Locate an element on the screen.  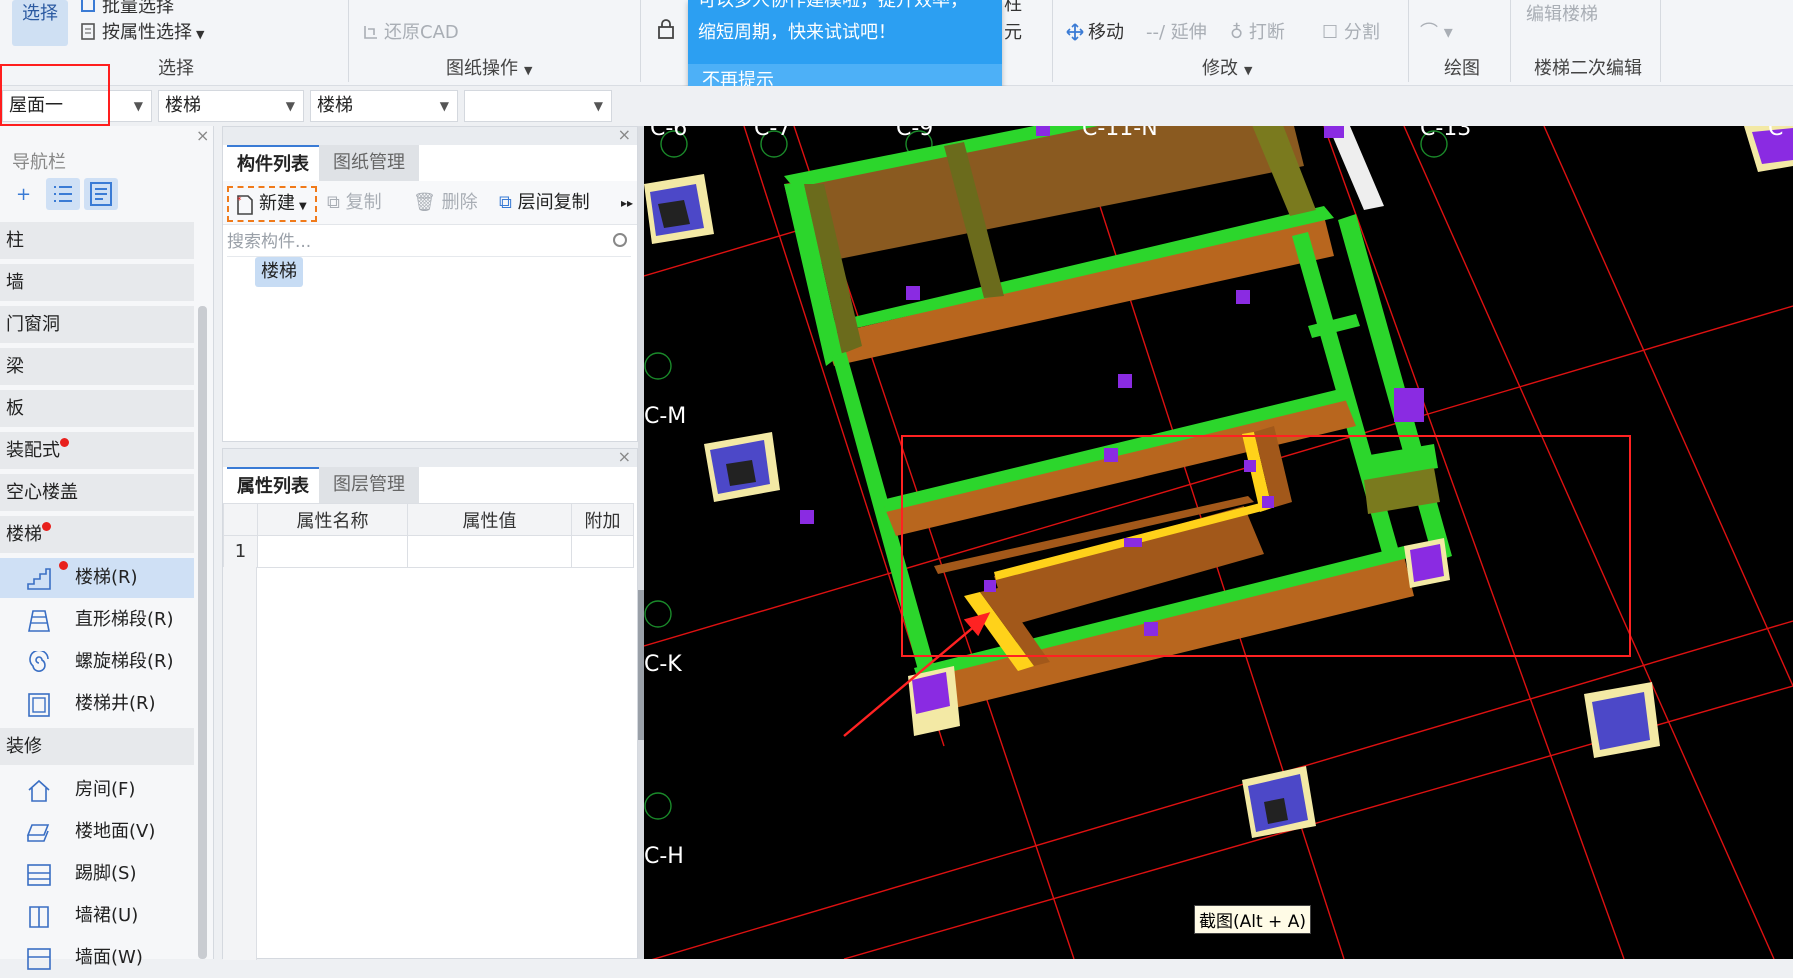
extend-button: --/ 延伸 is located at coordinates (1176, 31).